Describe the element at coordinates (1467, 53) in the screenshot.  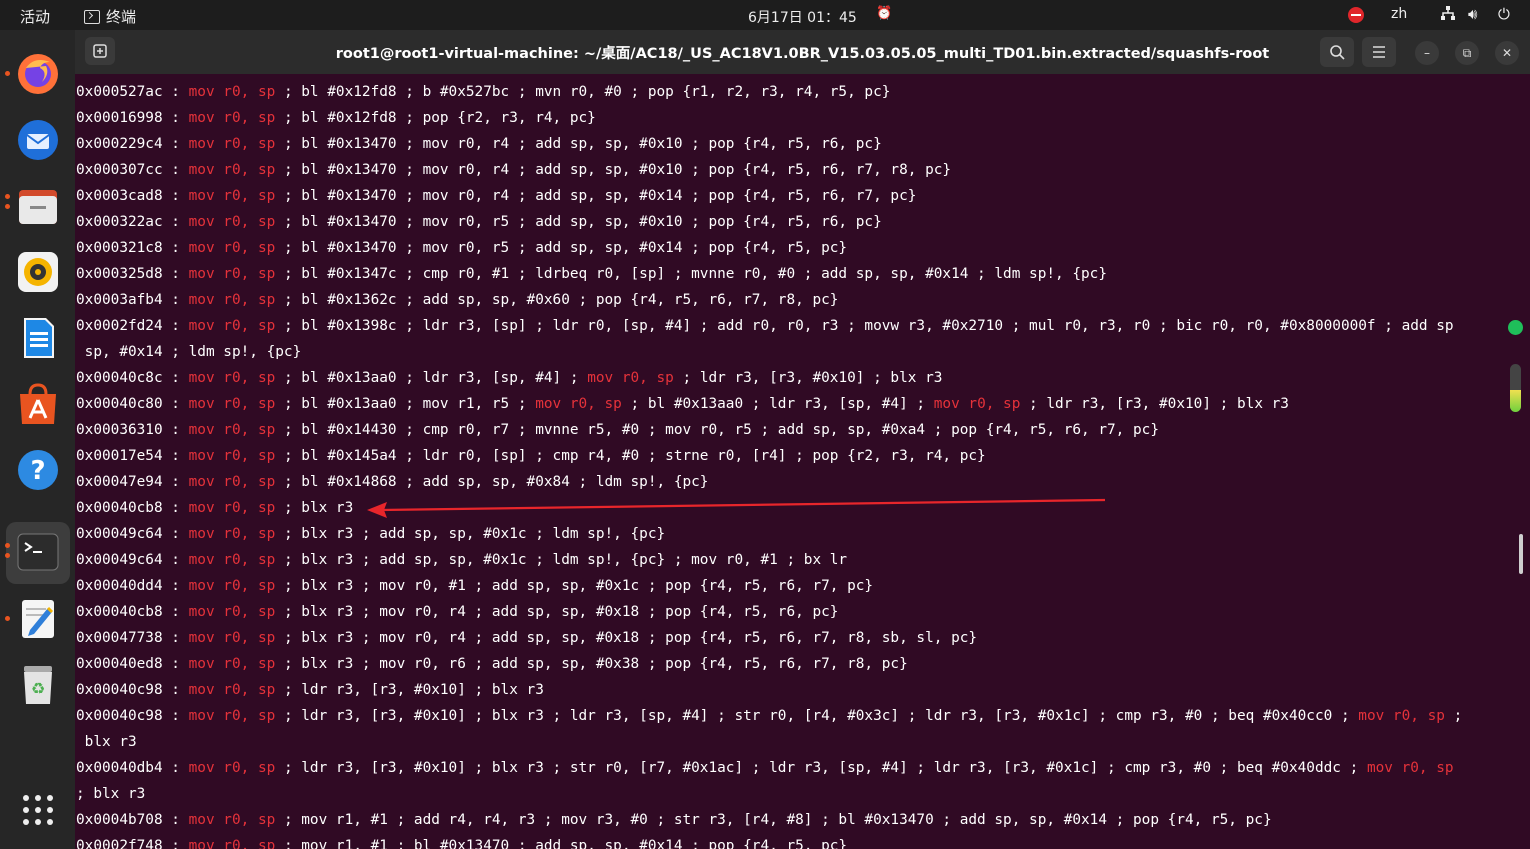
I see `maximize-button: ⧉` at that location.